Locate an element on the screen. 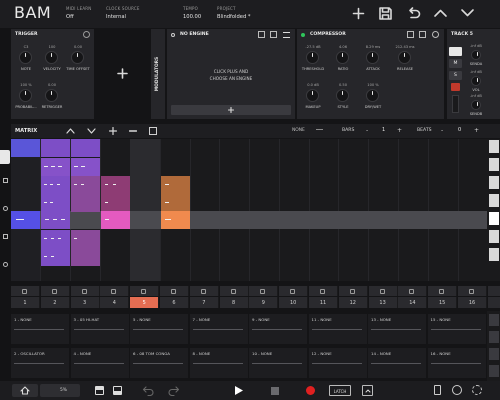 This screenshot has width=500, height=400. solo-button: S is located at coordinates (455, 75).